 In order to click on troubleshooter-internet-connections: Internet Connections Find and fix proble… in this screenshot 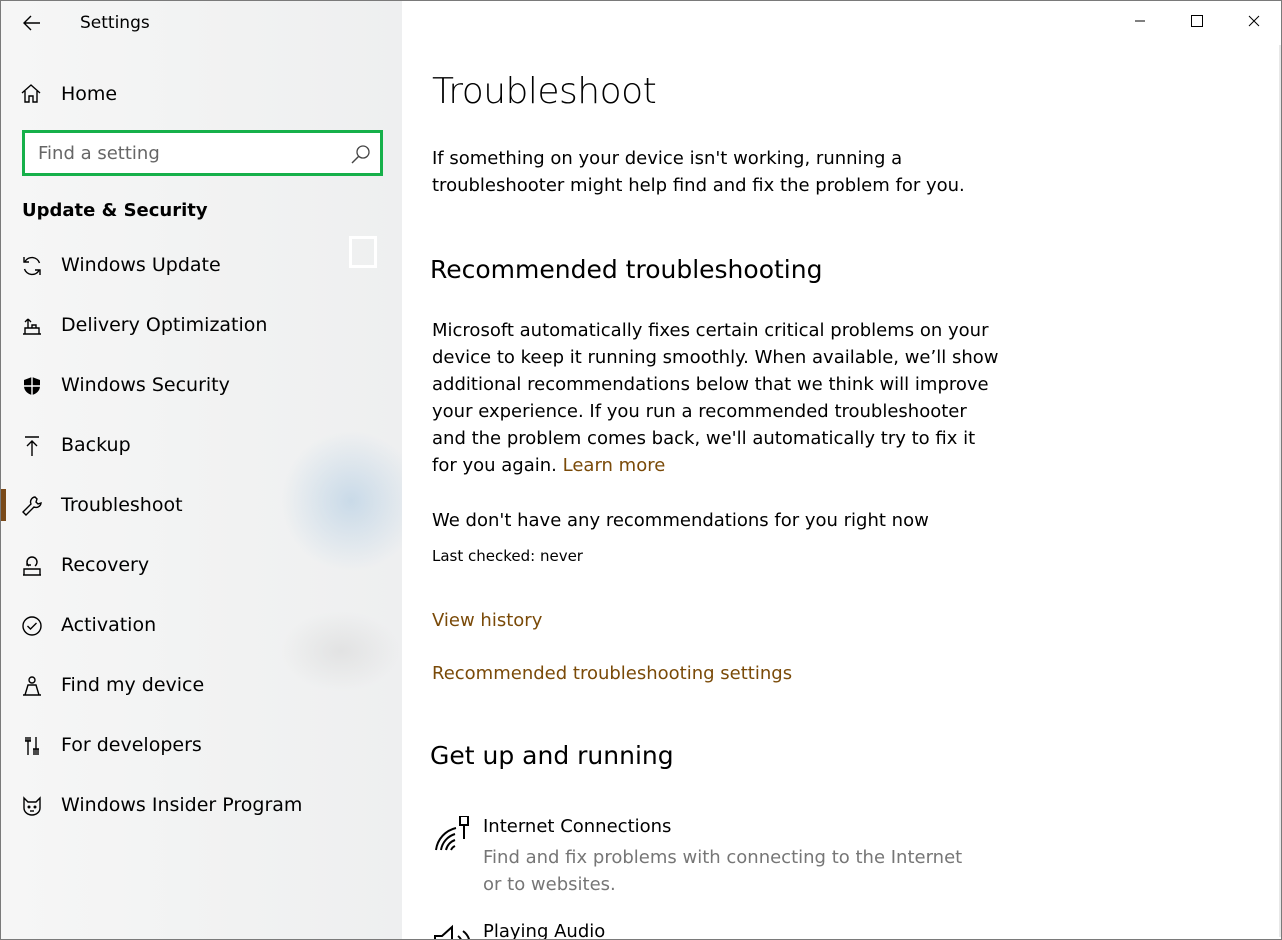, I will do `click(712, 856)`.